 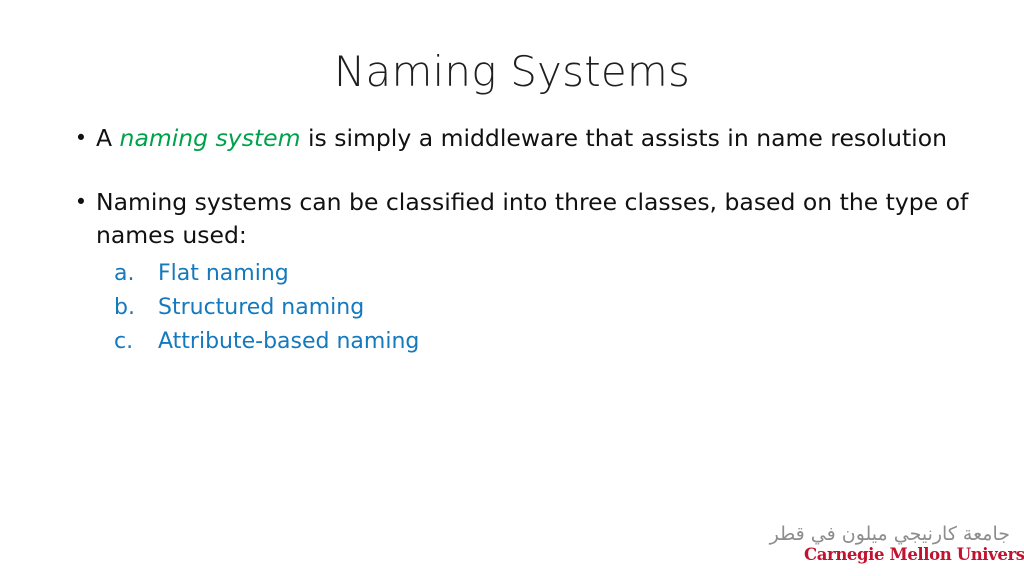 I want to click on list-item-label: Structured naming, so click(x=261, y=307).